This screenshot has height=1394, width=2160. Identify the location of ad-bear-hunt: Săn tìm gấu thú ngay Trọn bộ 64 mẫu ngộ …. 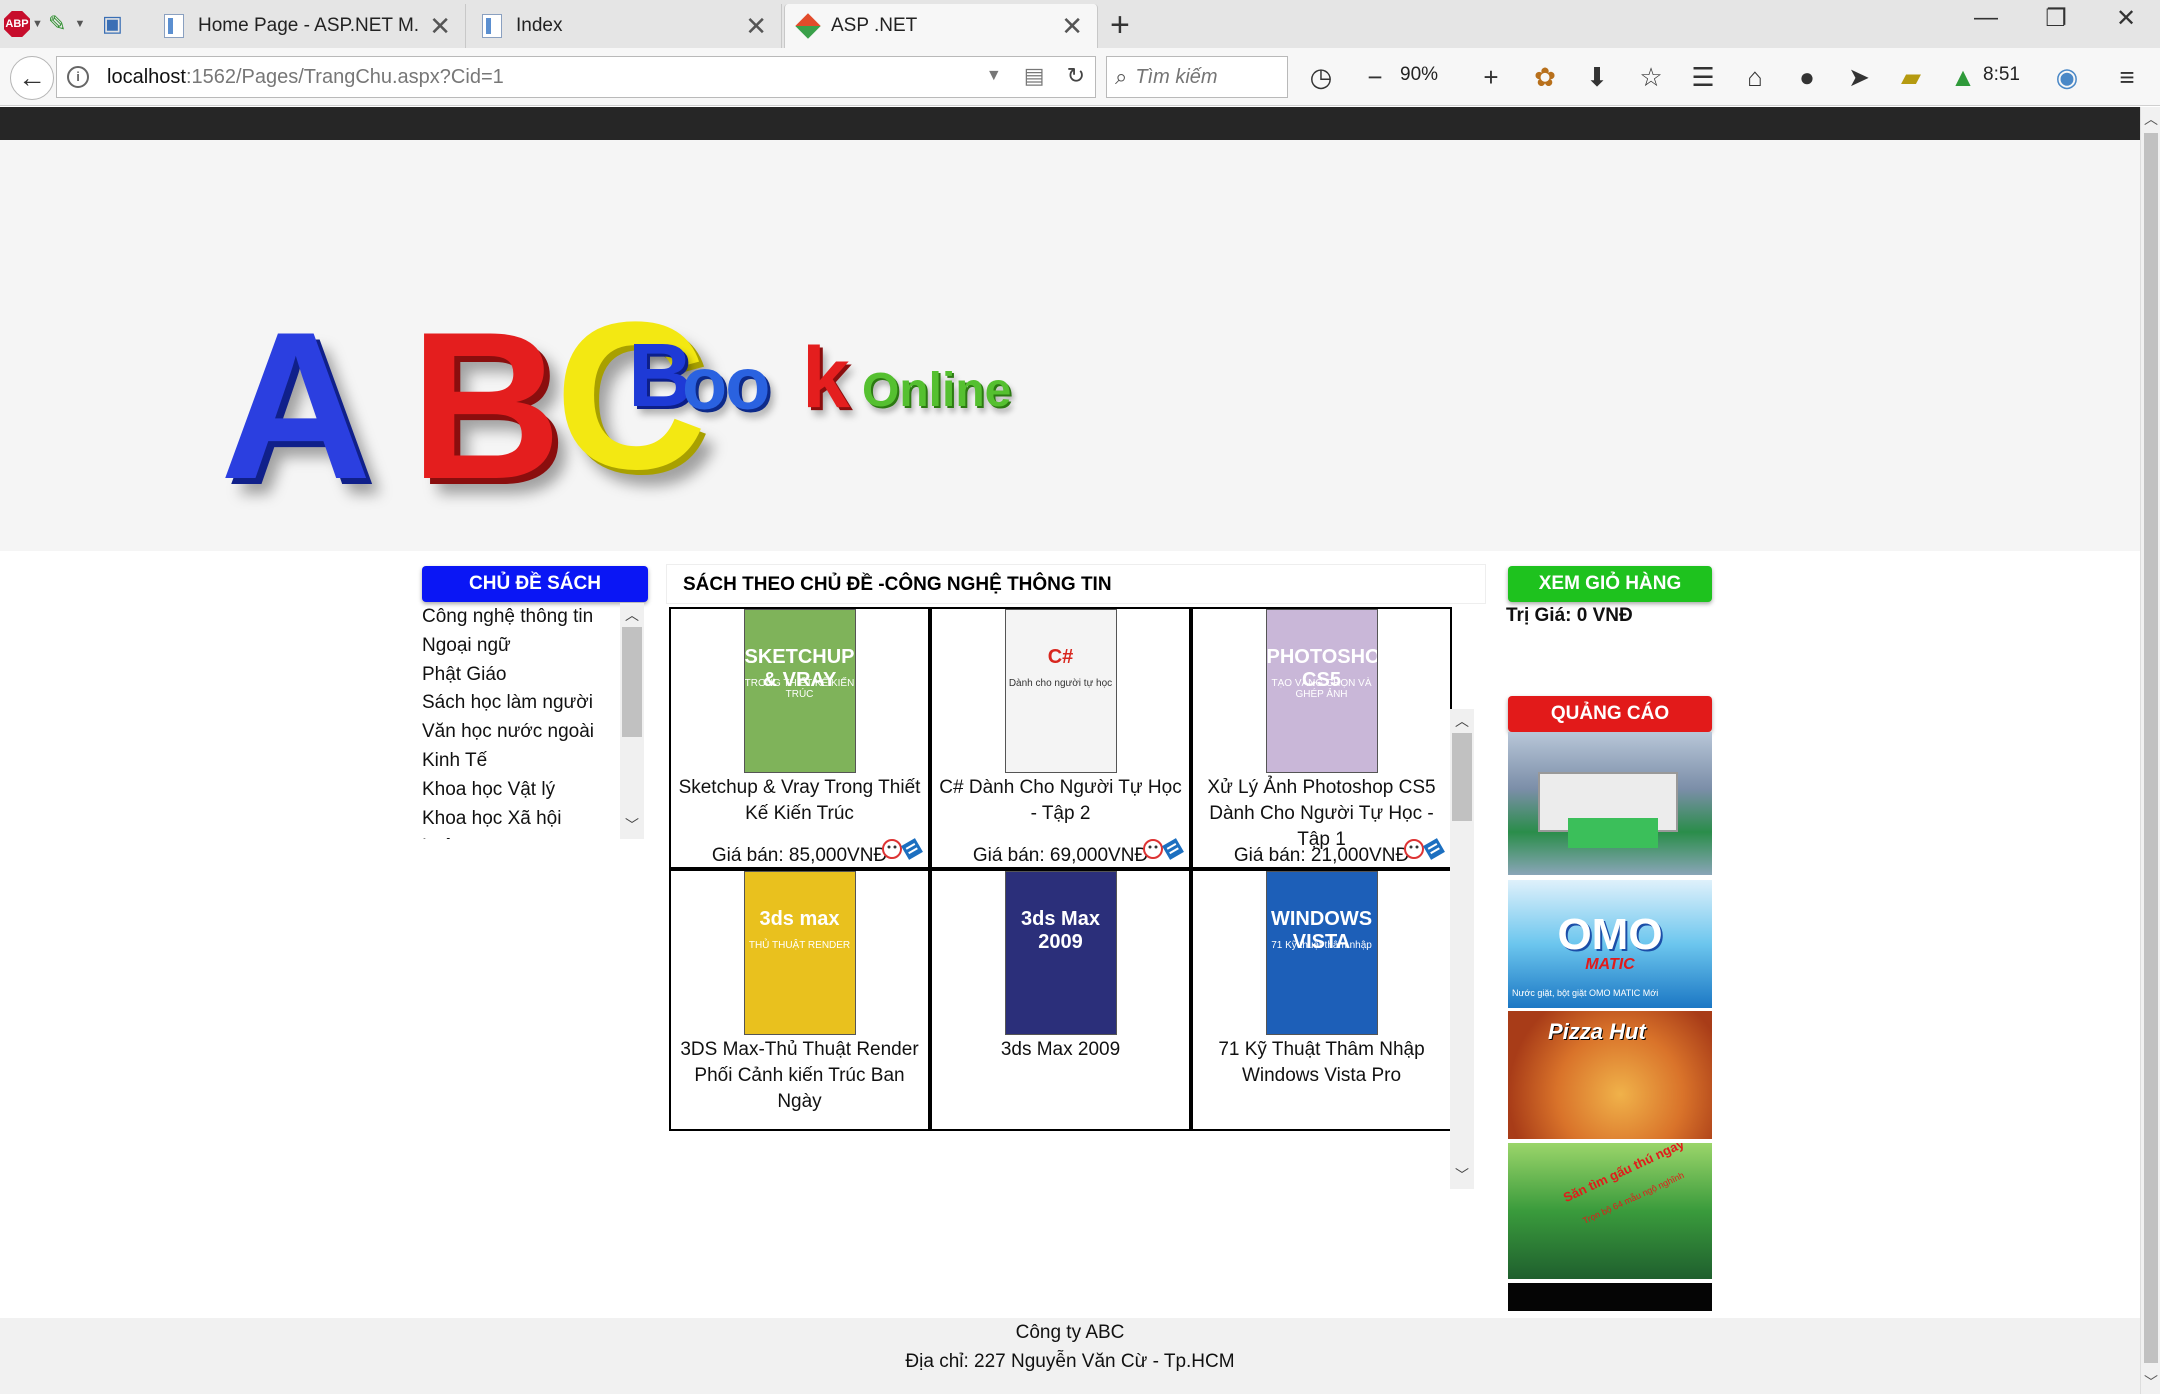
(1610, 1211).